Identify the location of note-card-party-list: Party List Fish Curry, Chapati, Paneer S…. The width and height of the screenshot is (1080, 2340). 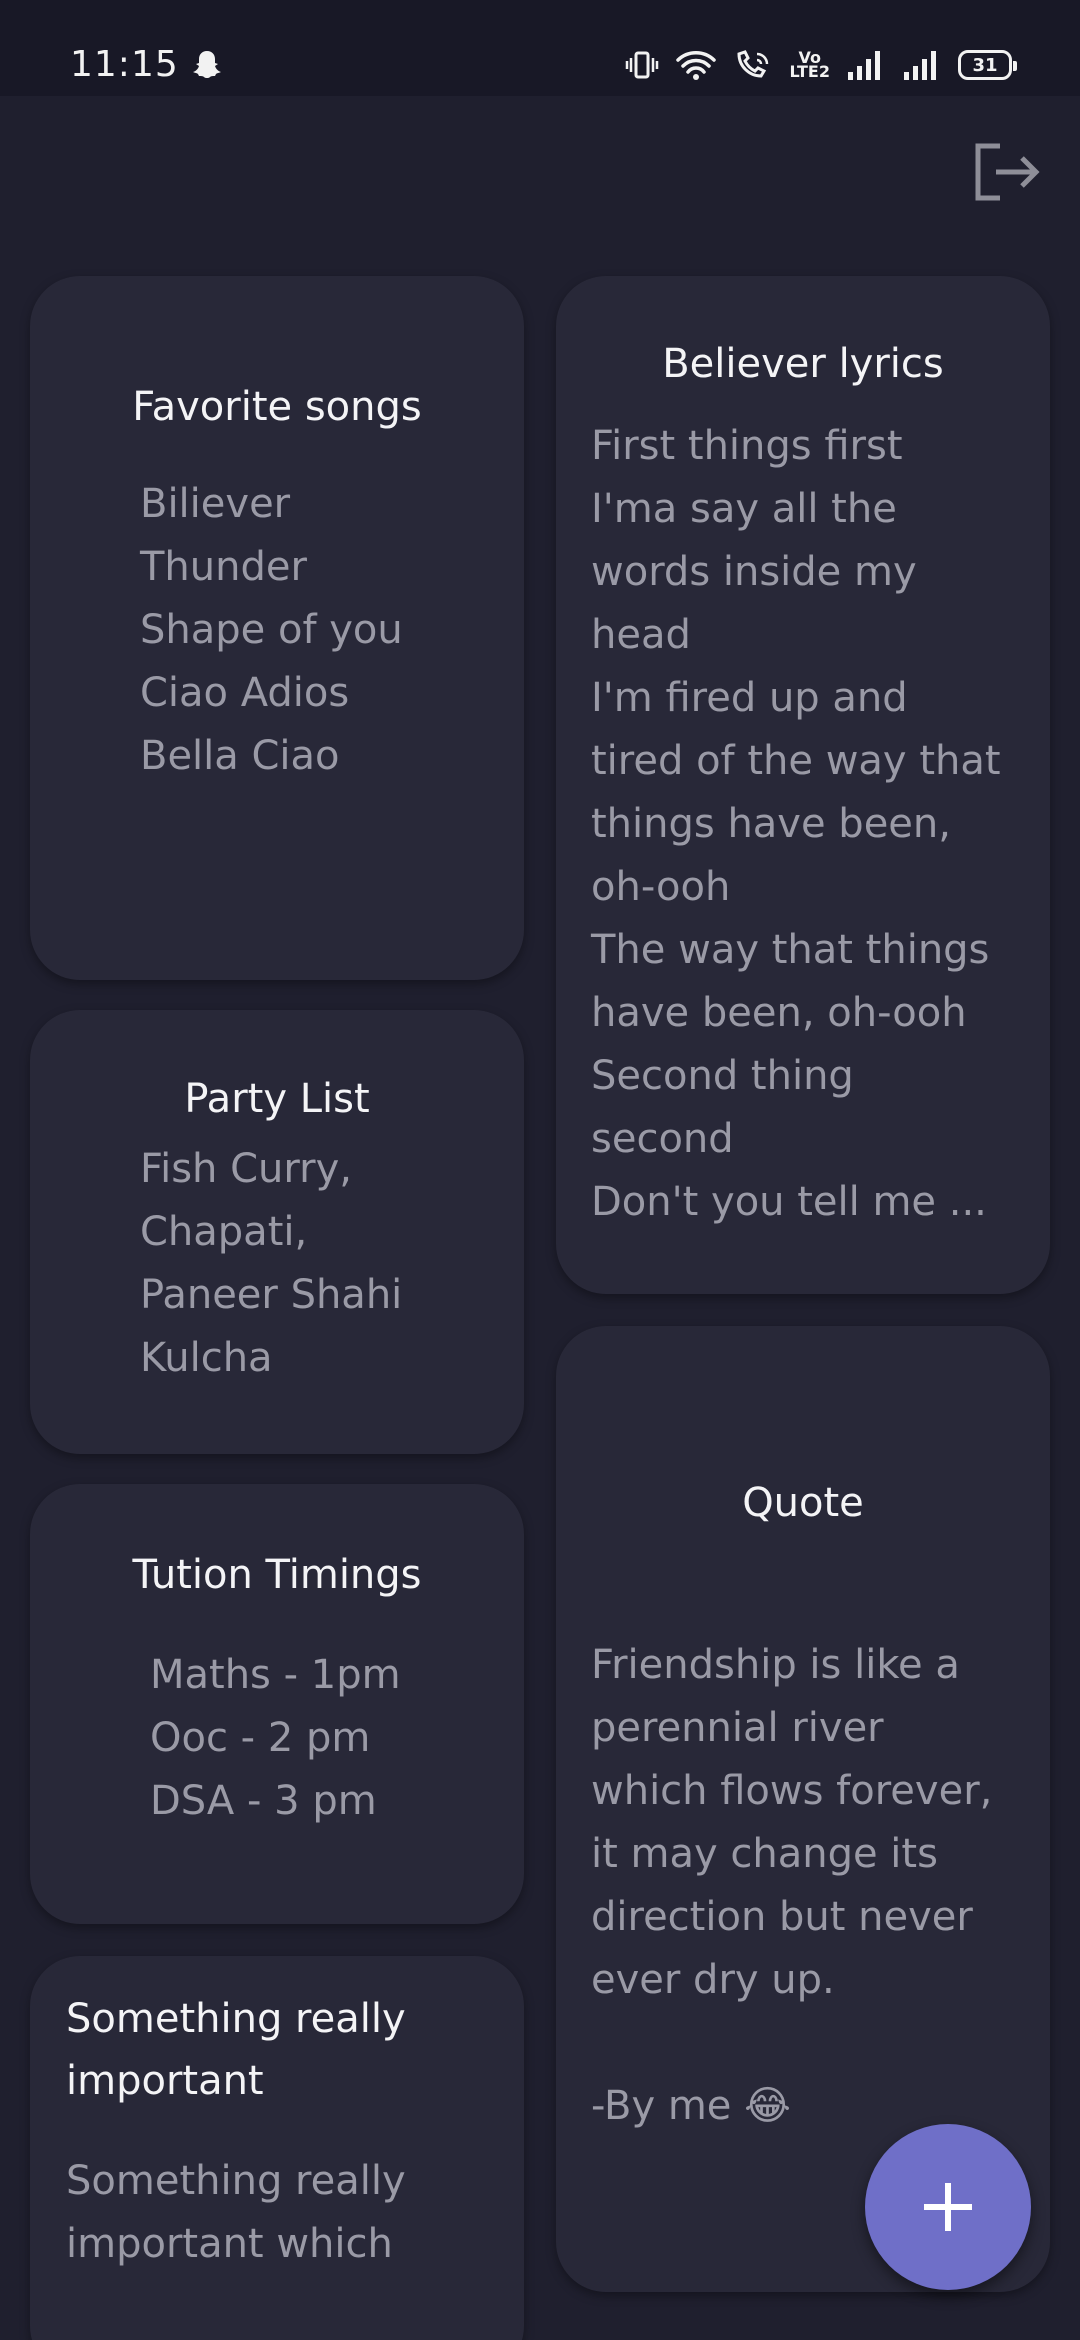
(277, 1232).